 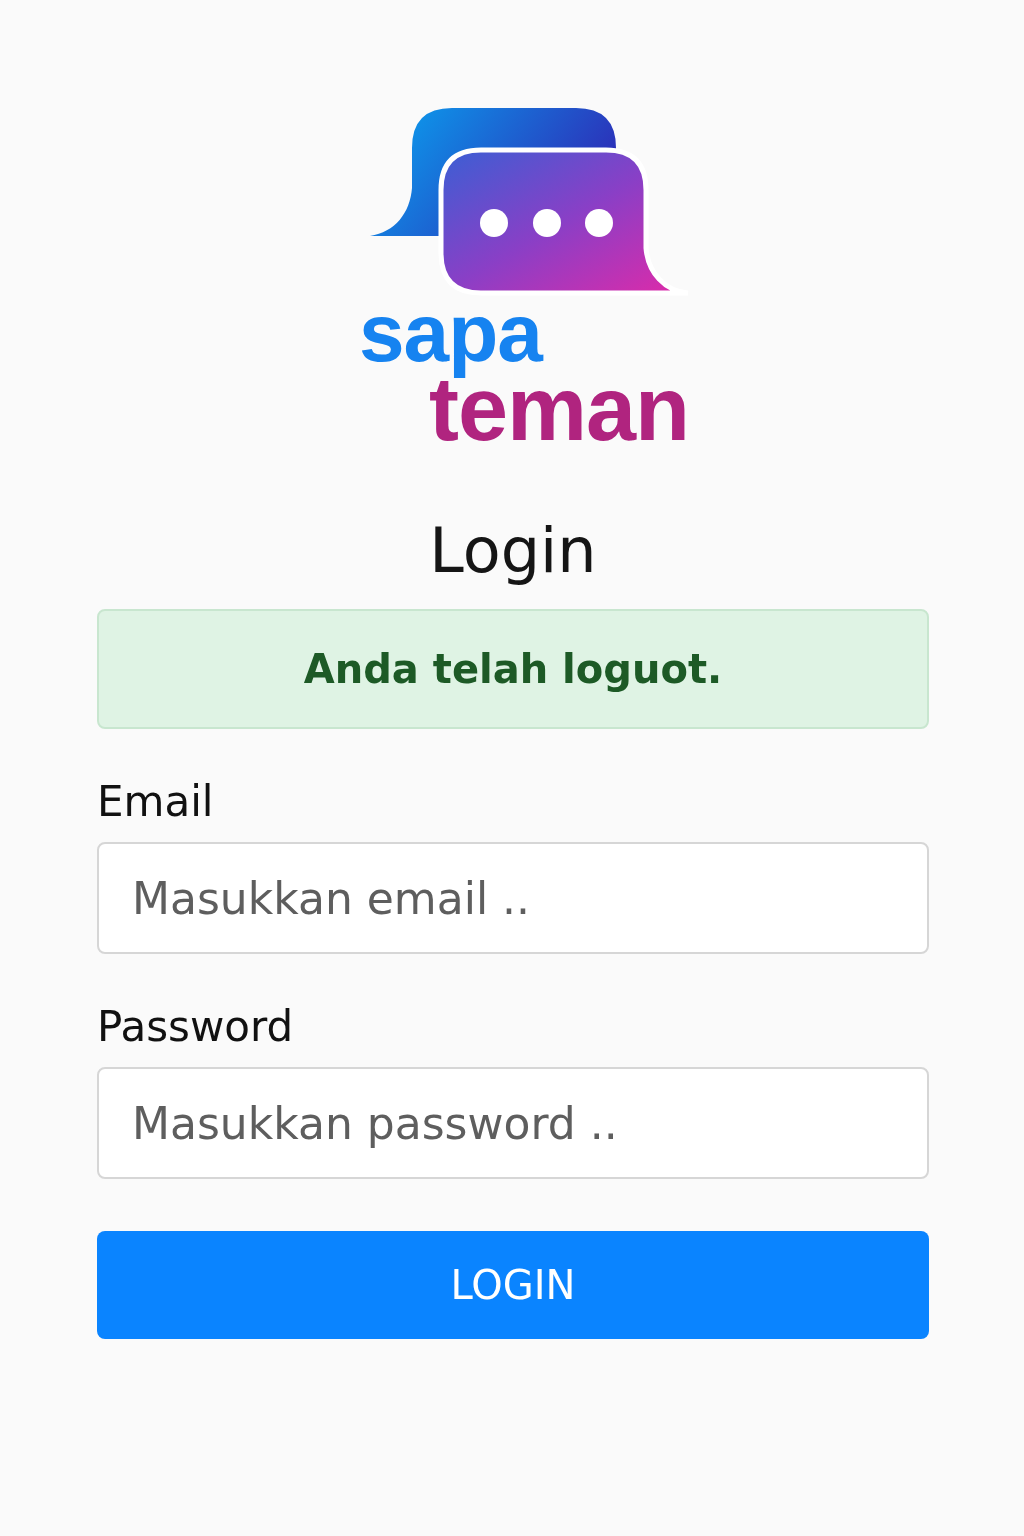 I want to click on login-button: LOGIN, so click(x=513, y=1285).